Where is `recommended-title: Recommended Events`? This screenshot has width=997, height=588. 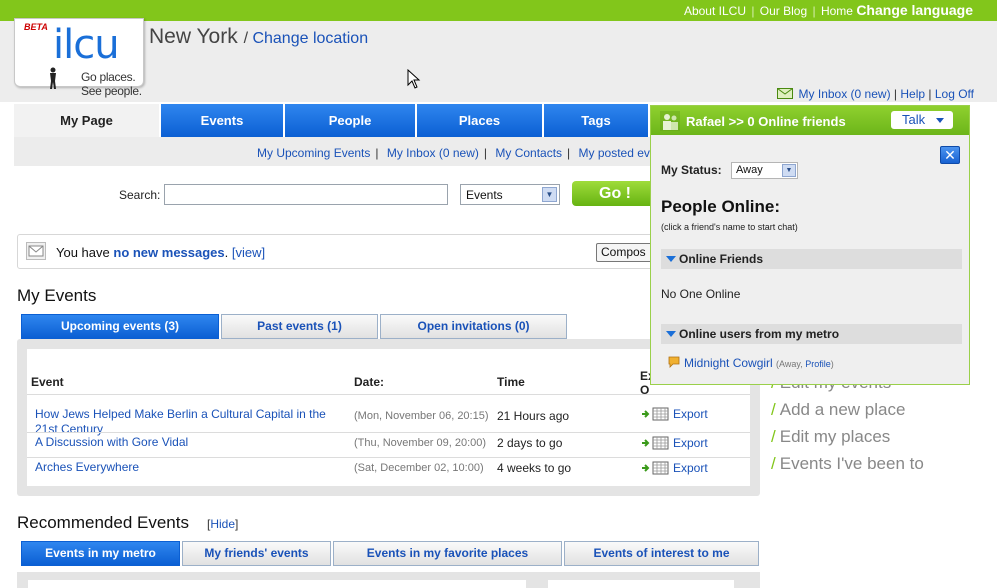
recommended-title: Recommended Events is located at coordinates (103, 522).